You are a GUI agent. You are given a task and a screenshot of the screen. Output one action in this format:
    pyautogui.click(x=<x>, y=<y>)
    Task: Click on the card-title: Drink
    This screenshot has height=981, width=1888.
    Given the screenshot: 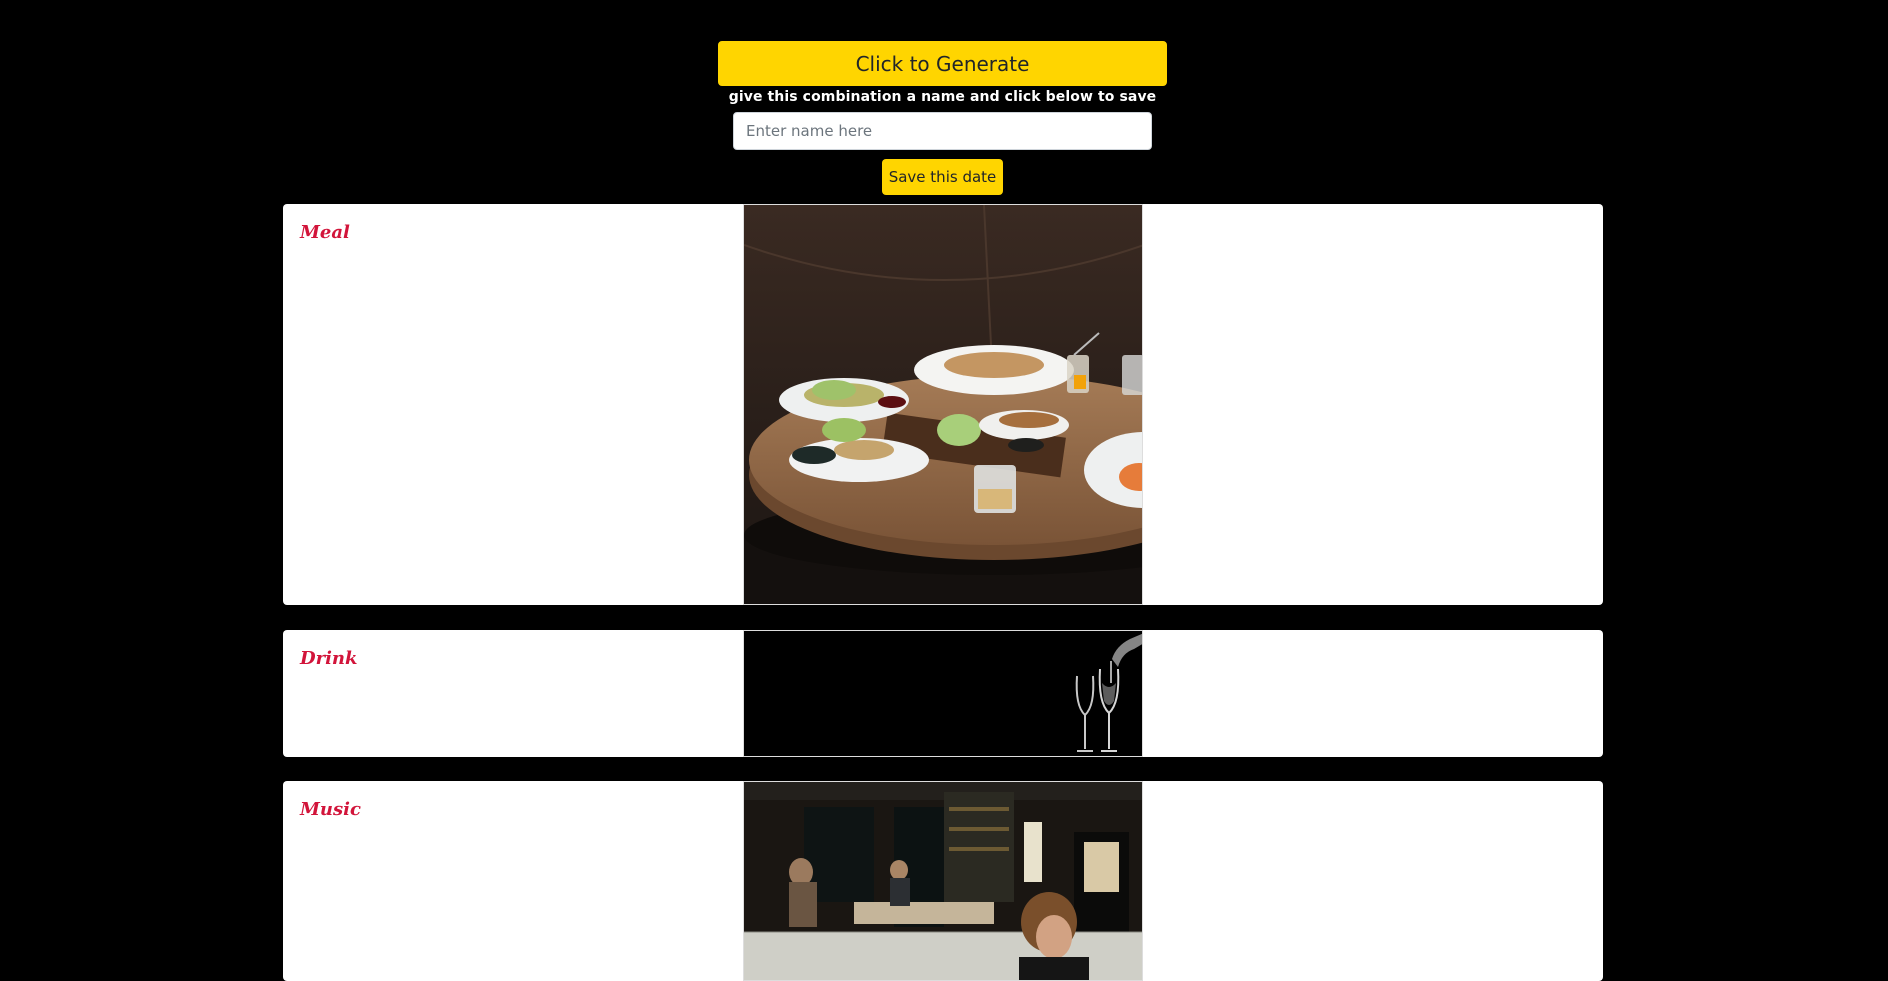 What is the action you would take?
    pyautogui.click(x=329, y=658)
    